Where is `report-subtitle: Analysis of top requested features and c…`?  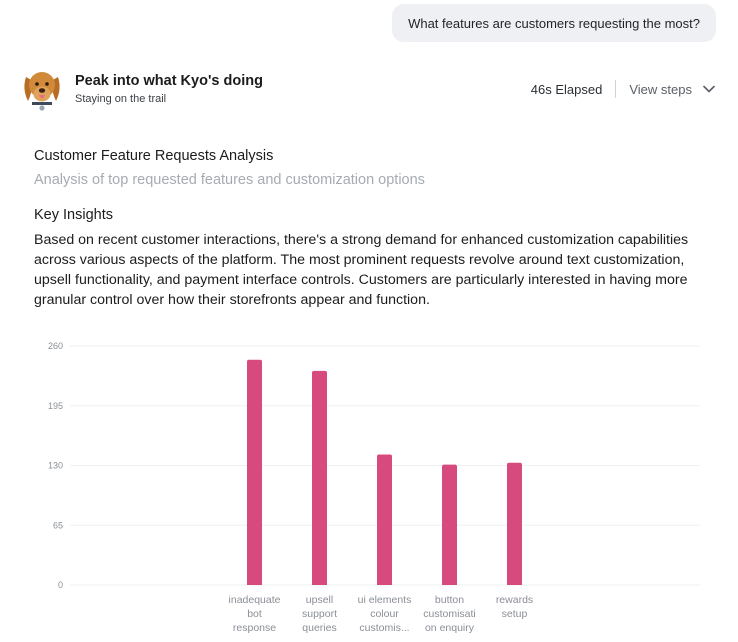
report-subtitle: Analysis of top requested features and c… is located at coordinates (229, 180).